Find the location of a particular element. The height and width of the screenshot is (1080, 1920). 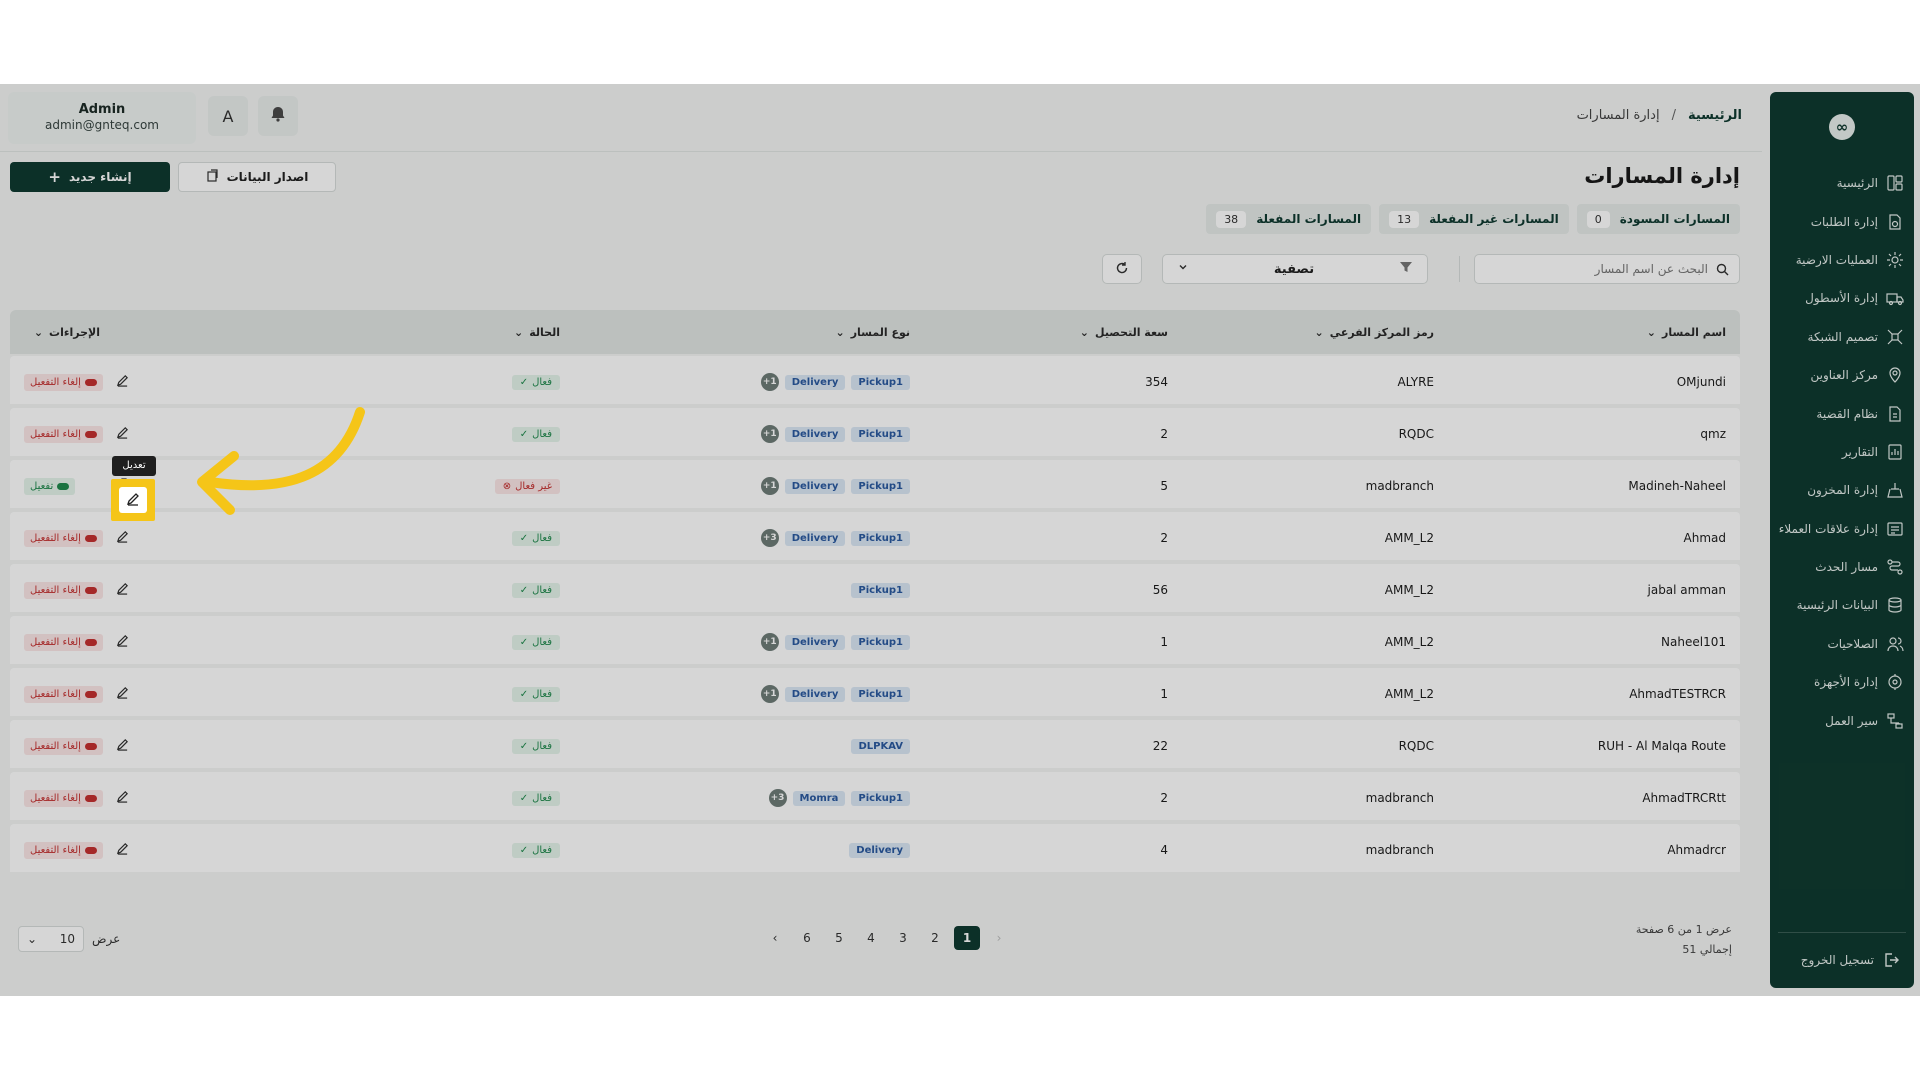

tab-inactive-routes: المسارات غير المفعلة 13 is located at coordinates (1474, 219).